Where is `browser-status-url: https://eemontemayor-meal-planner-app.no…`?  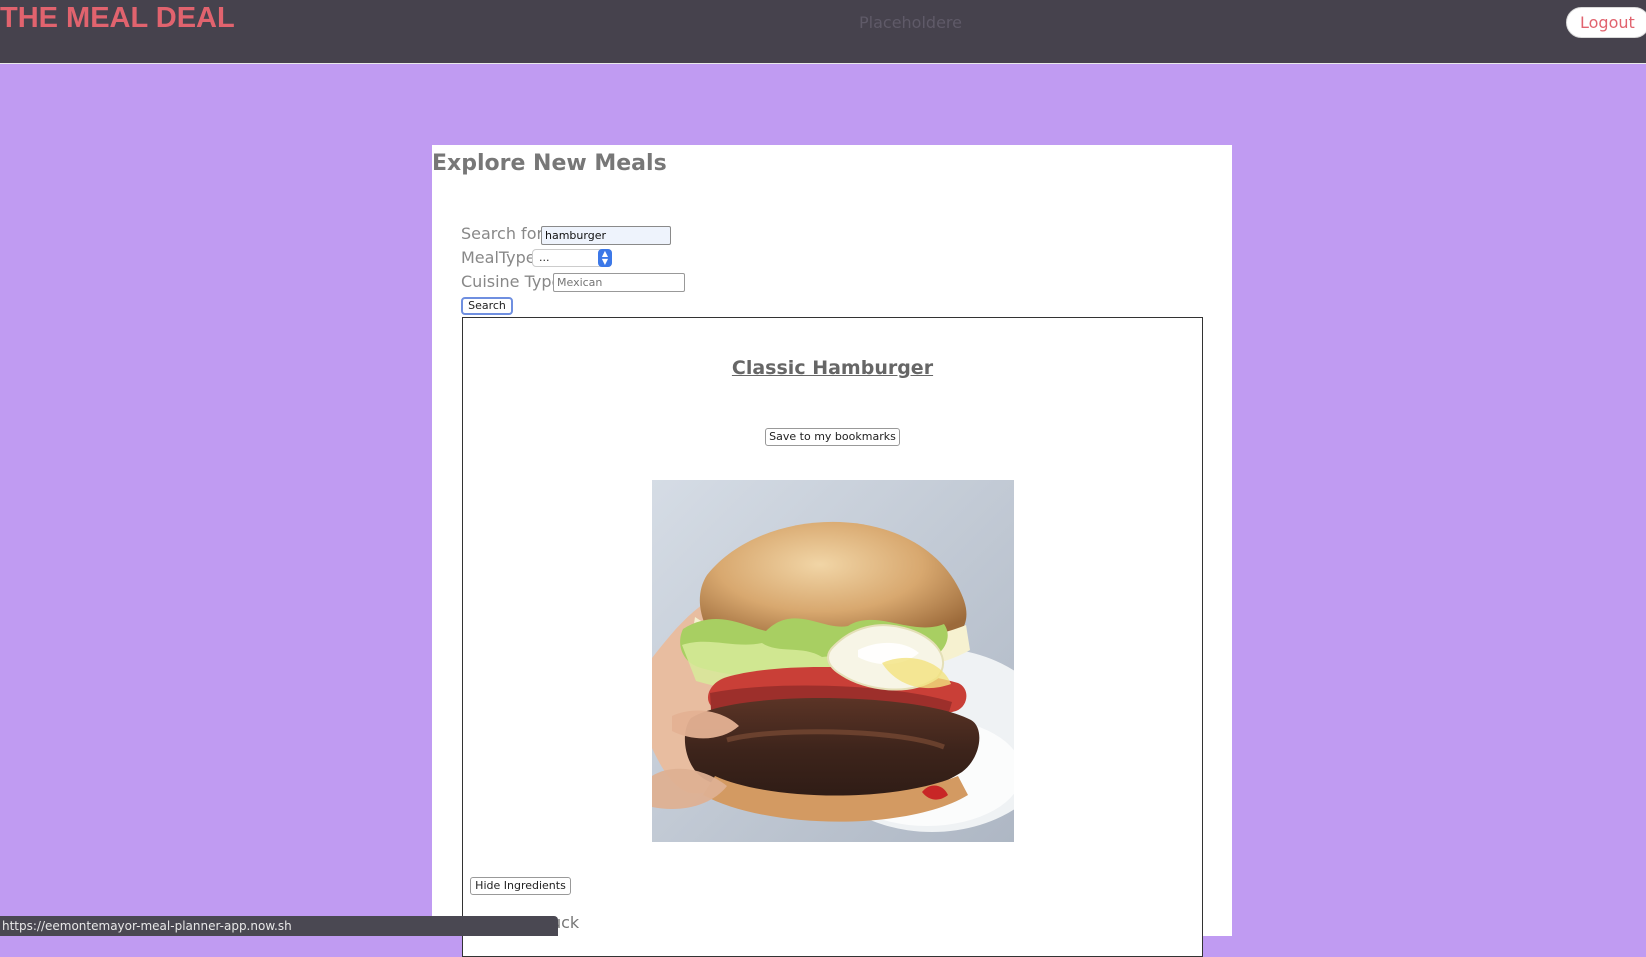 browser-status-url: https://eemontemayor-meal-planner-app.no… is located at coordinates (279, 926).